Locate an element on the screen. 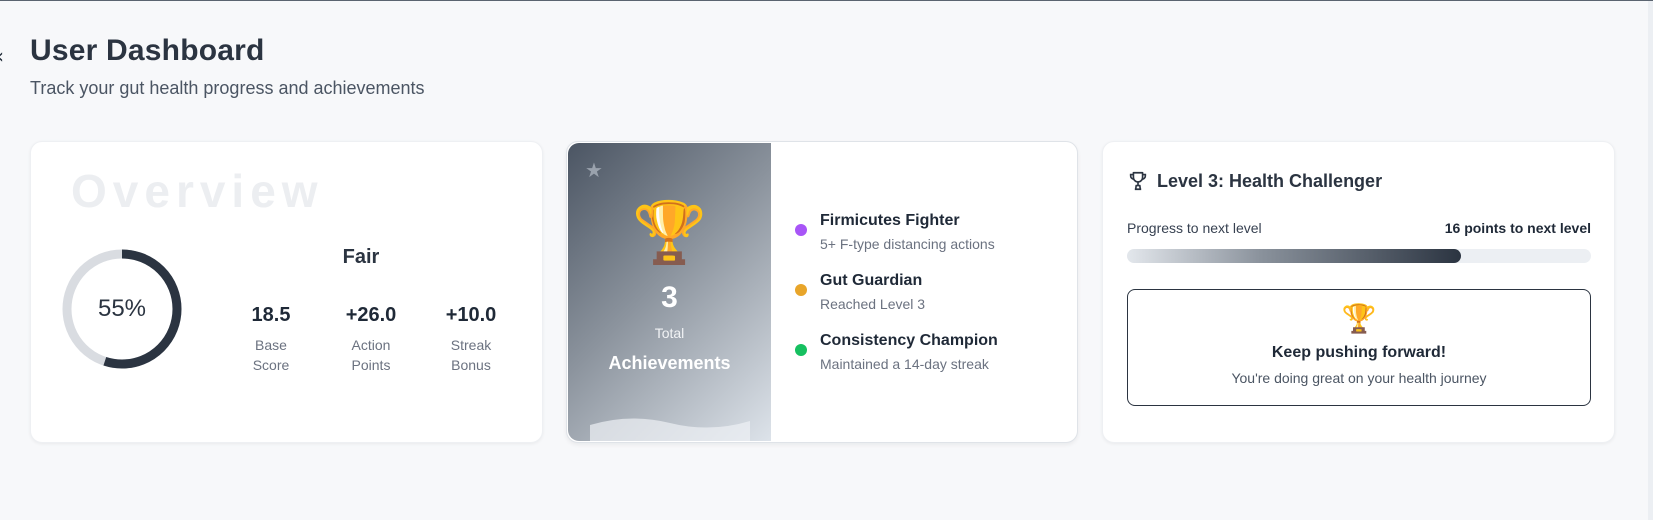  achievements-total-label: Total is located at coordinates (669, 333).